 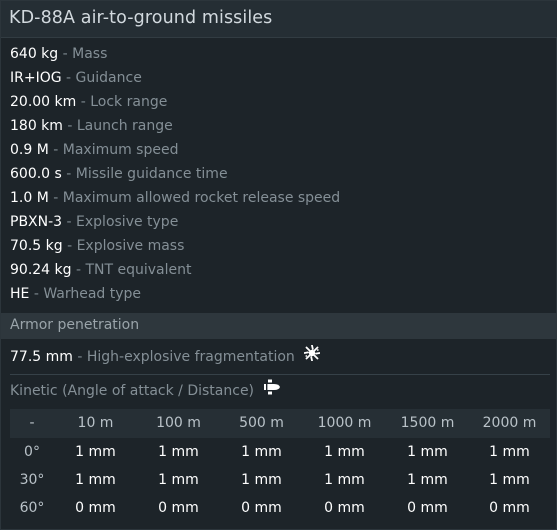 I want to click on property-label: Explosive mass, so click(x=130, y=246).